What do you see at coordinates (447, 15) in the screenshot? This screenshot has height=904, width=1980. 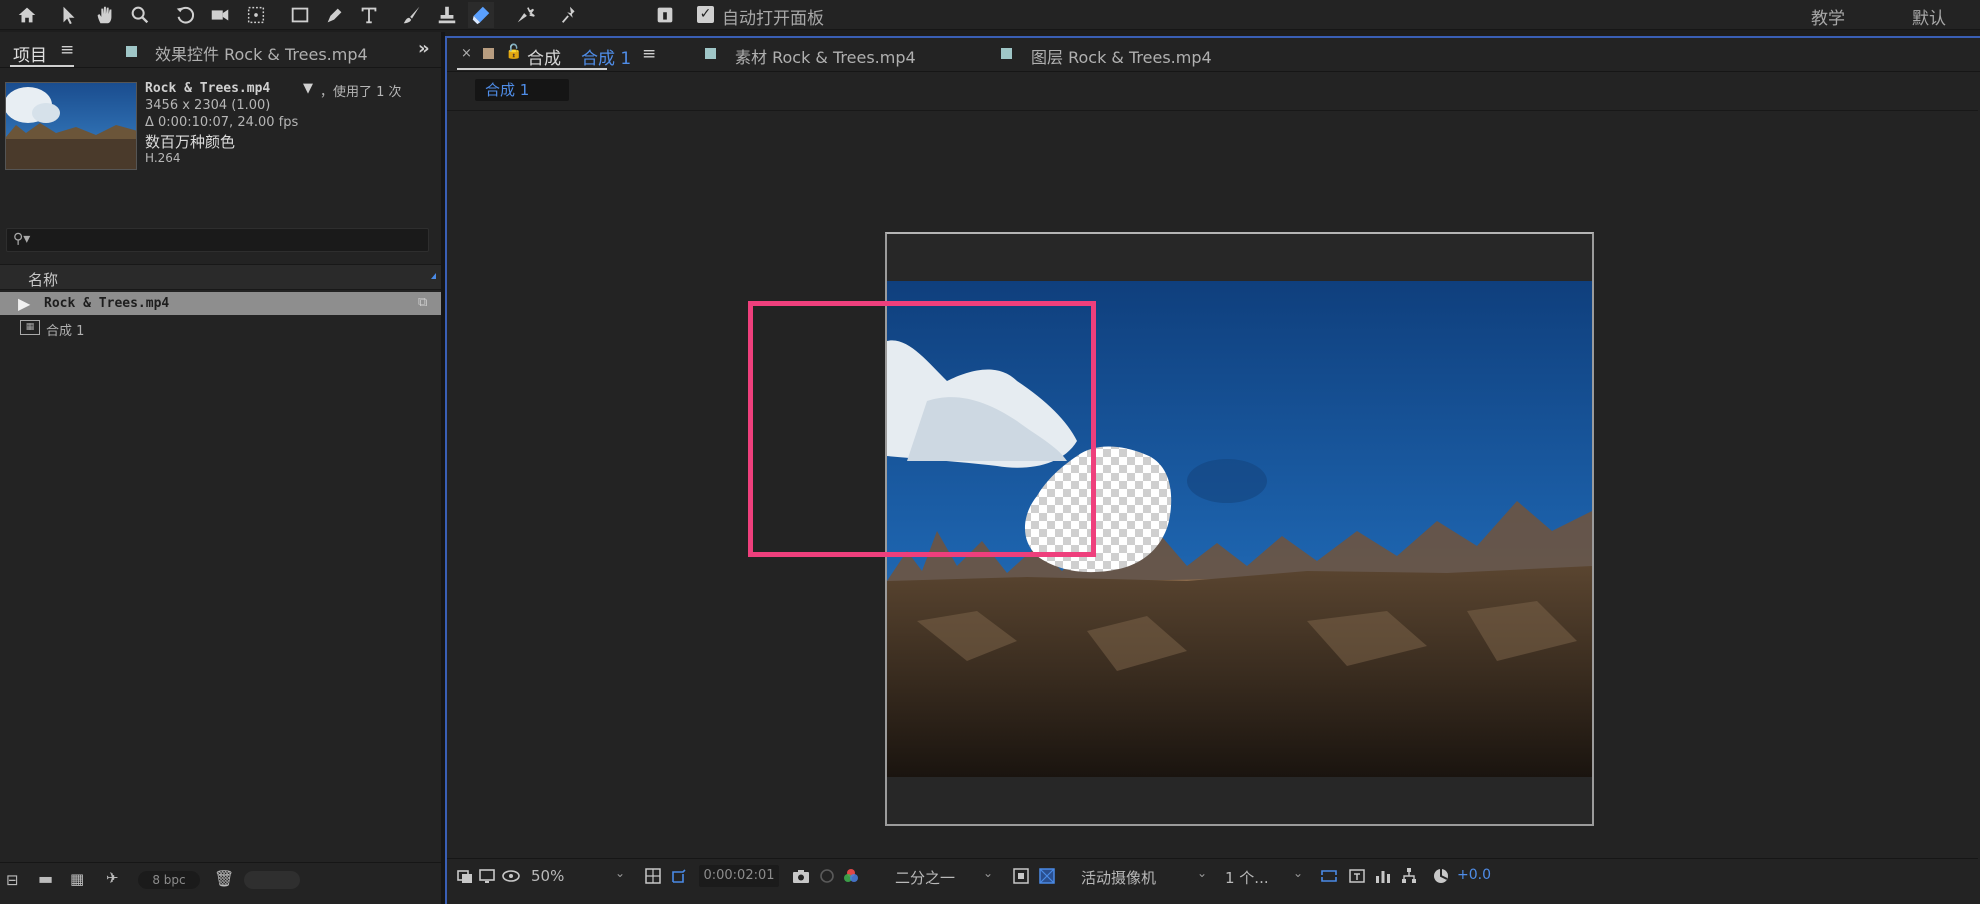 I see `clone-stamp-tool-icon` at bounding box center [447, 15].